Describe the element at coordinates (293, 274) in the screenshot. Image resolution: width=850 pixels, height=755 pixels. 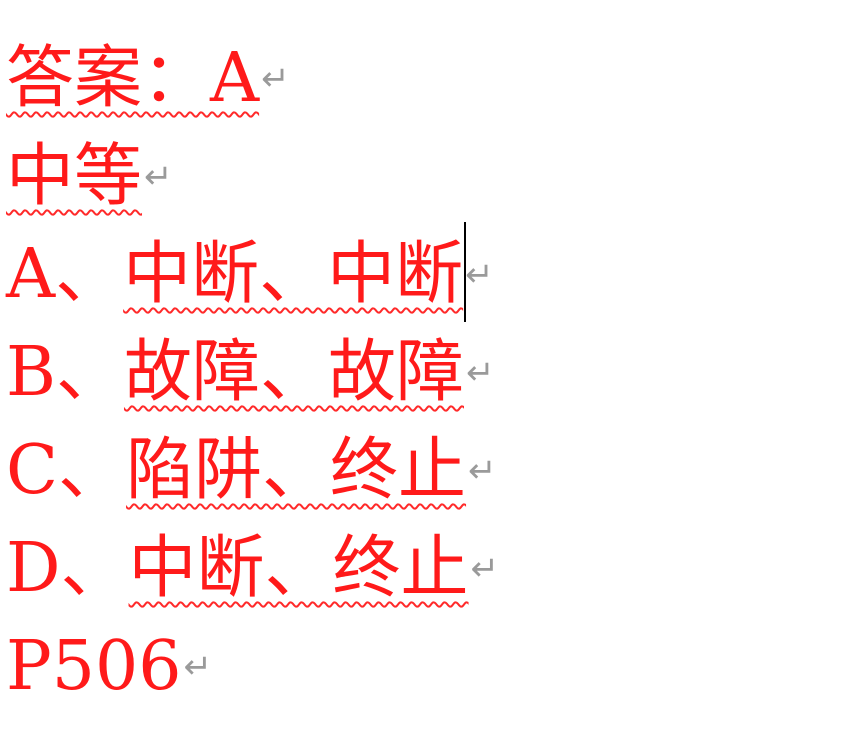
I see `option-a-text: 中断、中断` at that location.